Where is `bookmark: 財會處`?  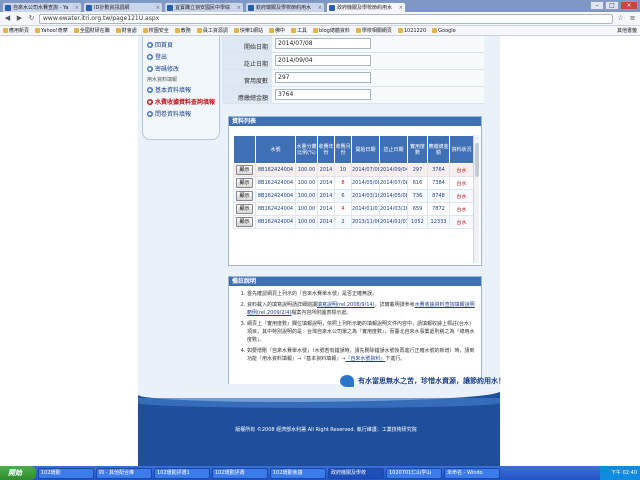 bookmark: 財會處 is located at coordinates (126, 30).